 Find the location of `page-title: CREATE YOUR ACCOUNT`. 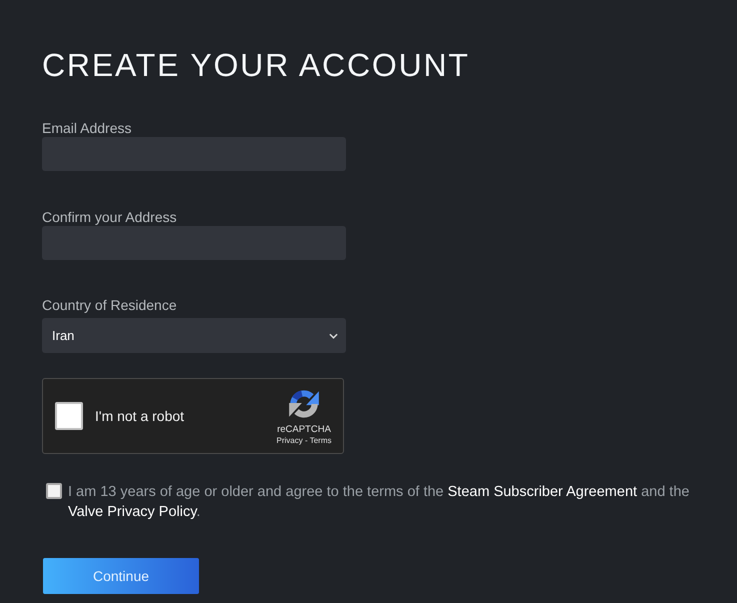

page-title: CREATE YOUR ACCOUNT is located at coordinates (256, 65).